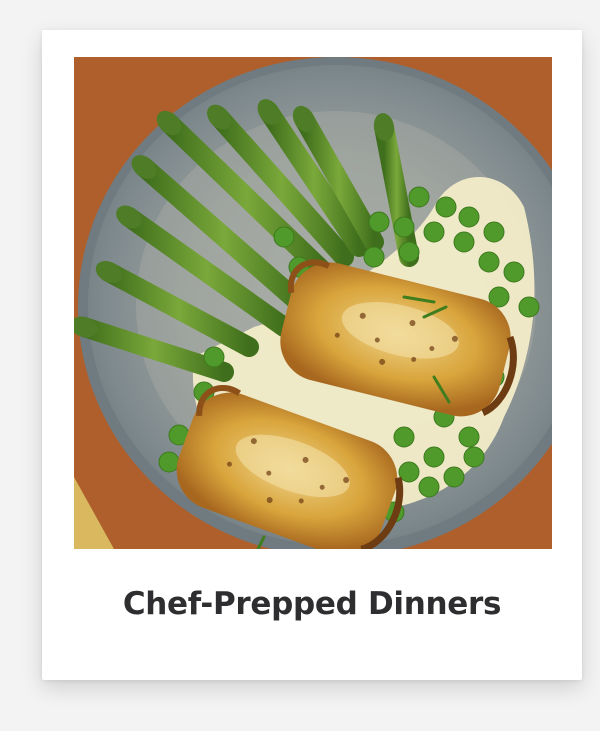 The width and height of the screenshot is (600, 731). What do you see at coordinates (312, 604) in the screenshot?
I see `card-title: Chef-Prepped Dinners` at bounding box center [312, 604].